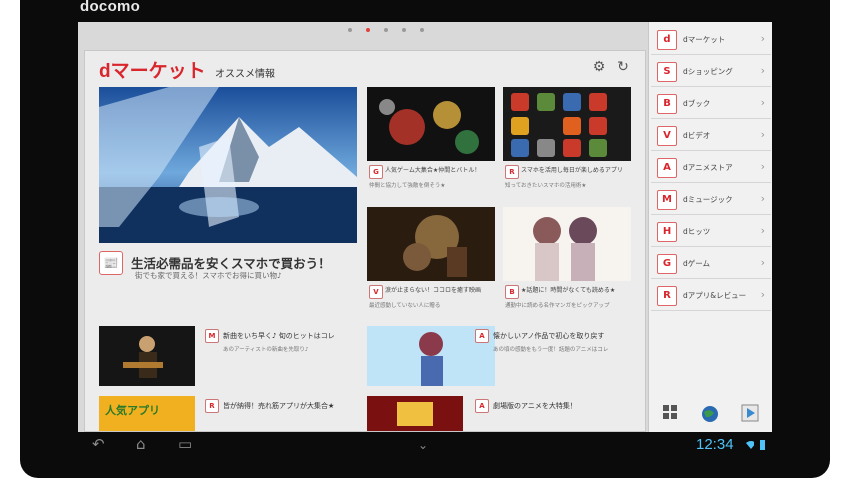 Image resolution: width=850 pixels, height=478 pixels. I want to click on dbook-icon: B, so click(667, 104).